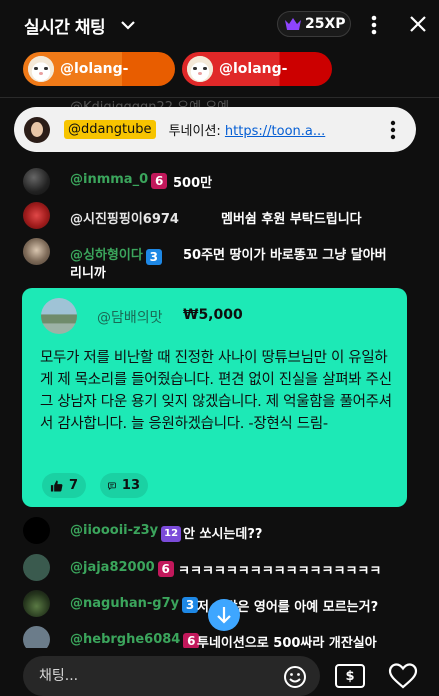 The width and height of the screenshot is (439, 696). What do you see at coordinates (112, 485) in the screenshot?
I see `comment-icon` at bounding box center [112, 485].